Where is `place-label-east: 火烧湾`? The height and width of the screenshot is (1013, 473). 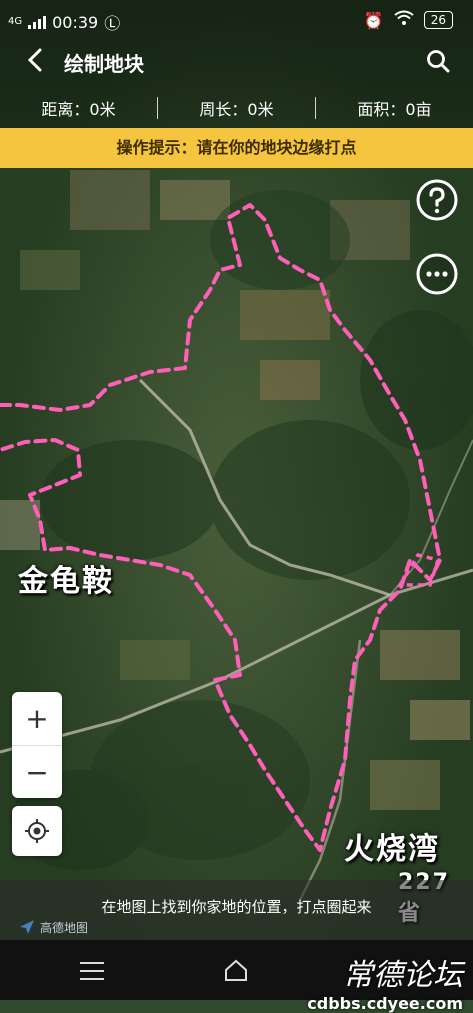
place-label-east: 火烧湾 is located at coordinates (392, 849).